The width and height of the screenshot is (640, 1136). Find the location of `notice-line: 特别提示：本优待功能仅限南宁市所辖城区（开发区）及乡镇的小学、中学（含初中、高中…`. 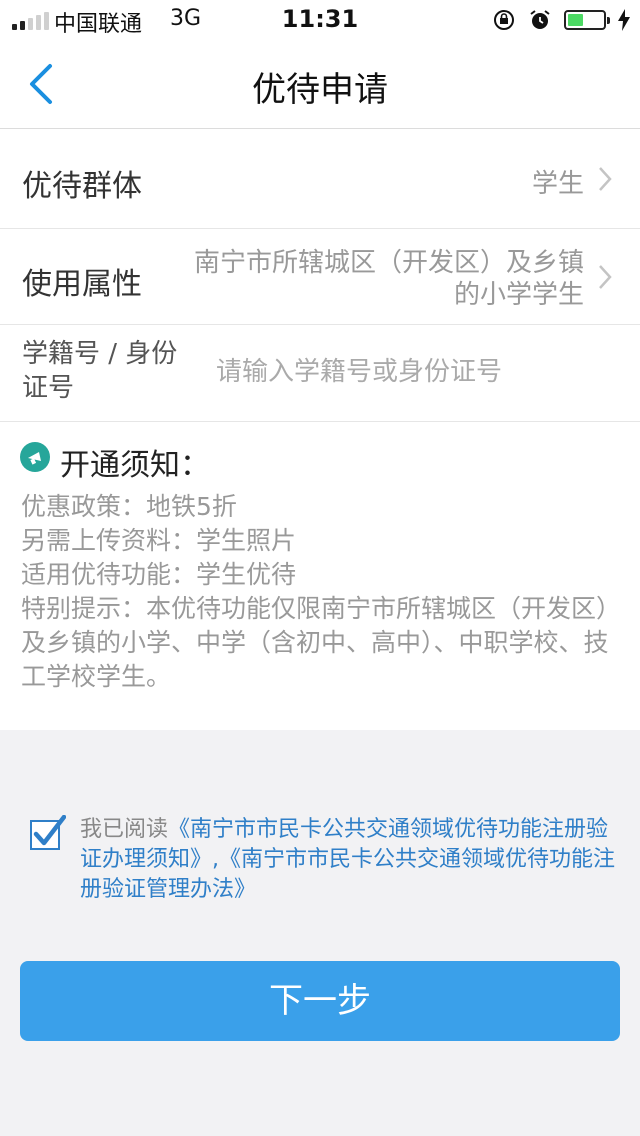

notice-line: 特别提示：本优待功能仅限南宁市所辖城区（开发区）及乡镇的小学、中学（含初中、高中… is located at coordinates (321, 642).